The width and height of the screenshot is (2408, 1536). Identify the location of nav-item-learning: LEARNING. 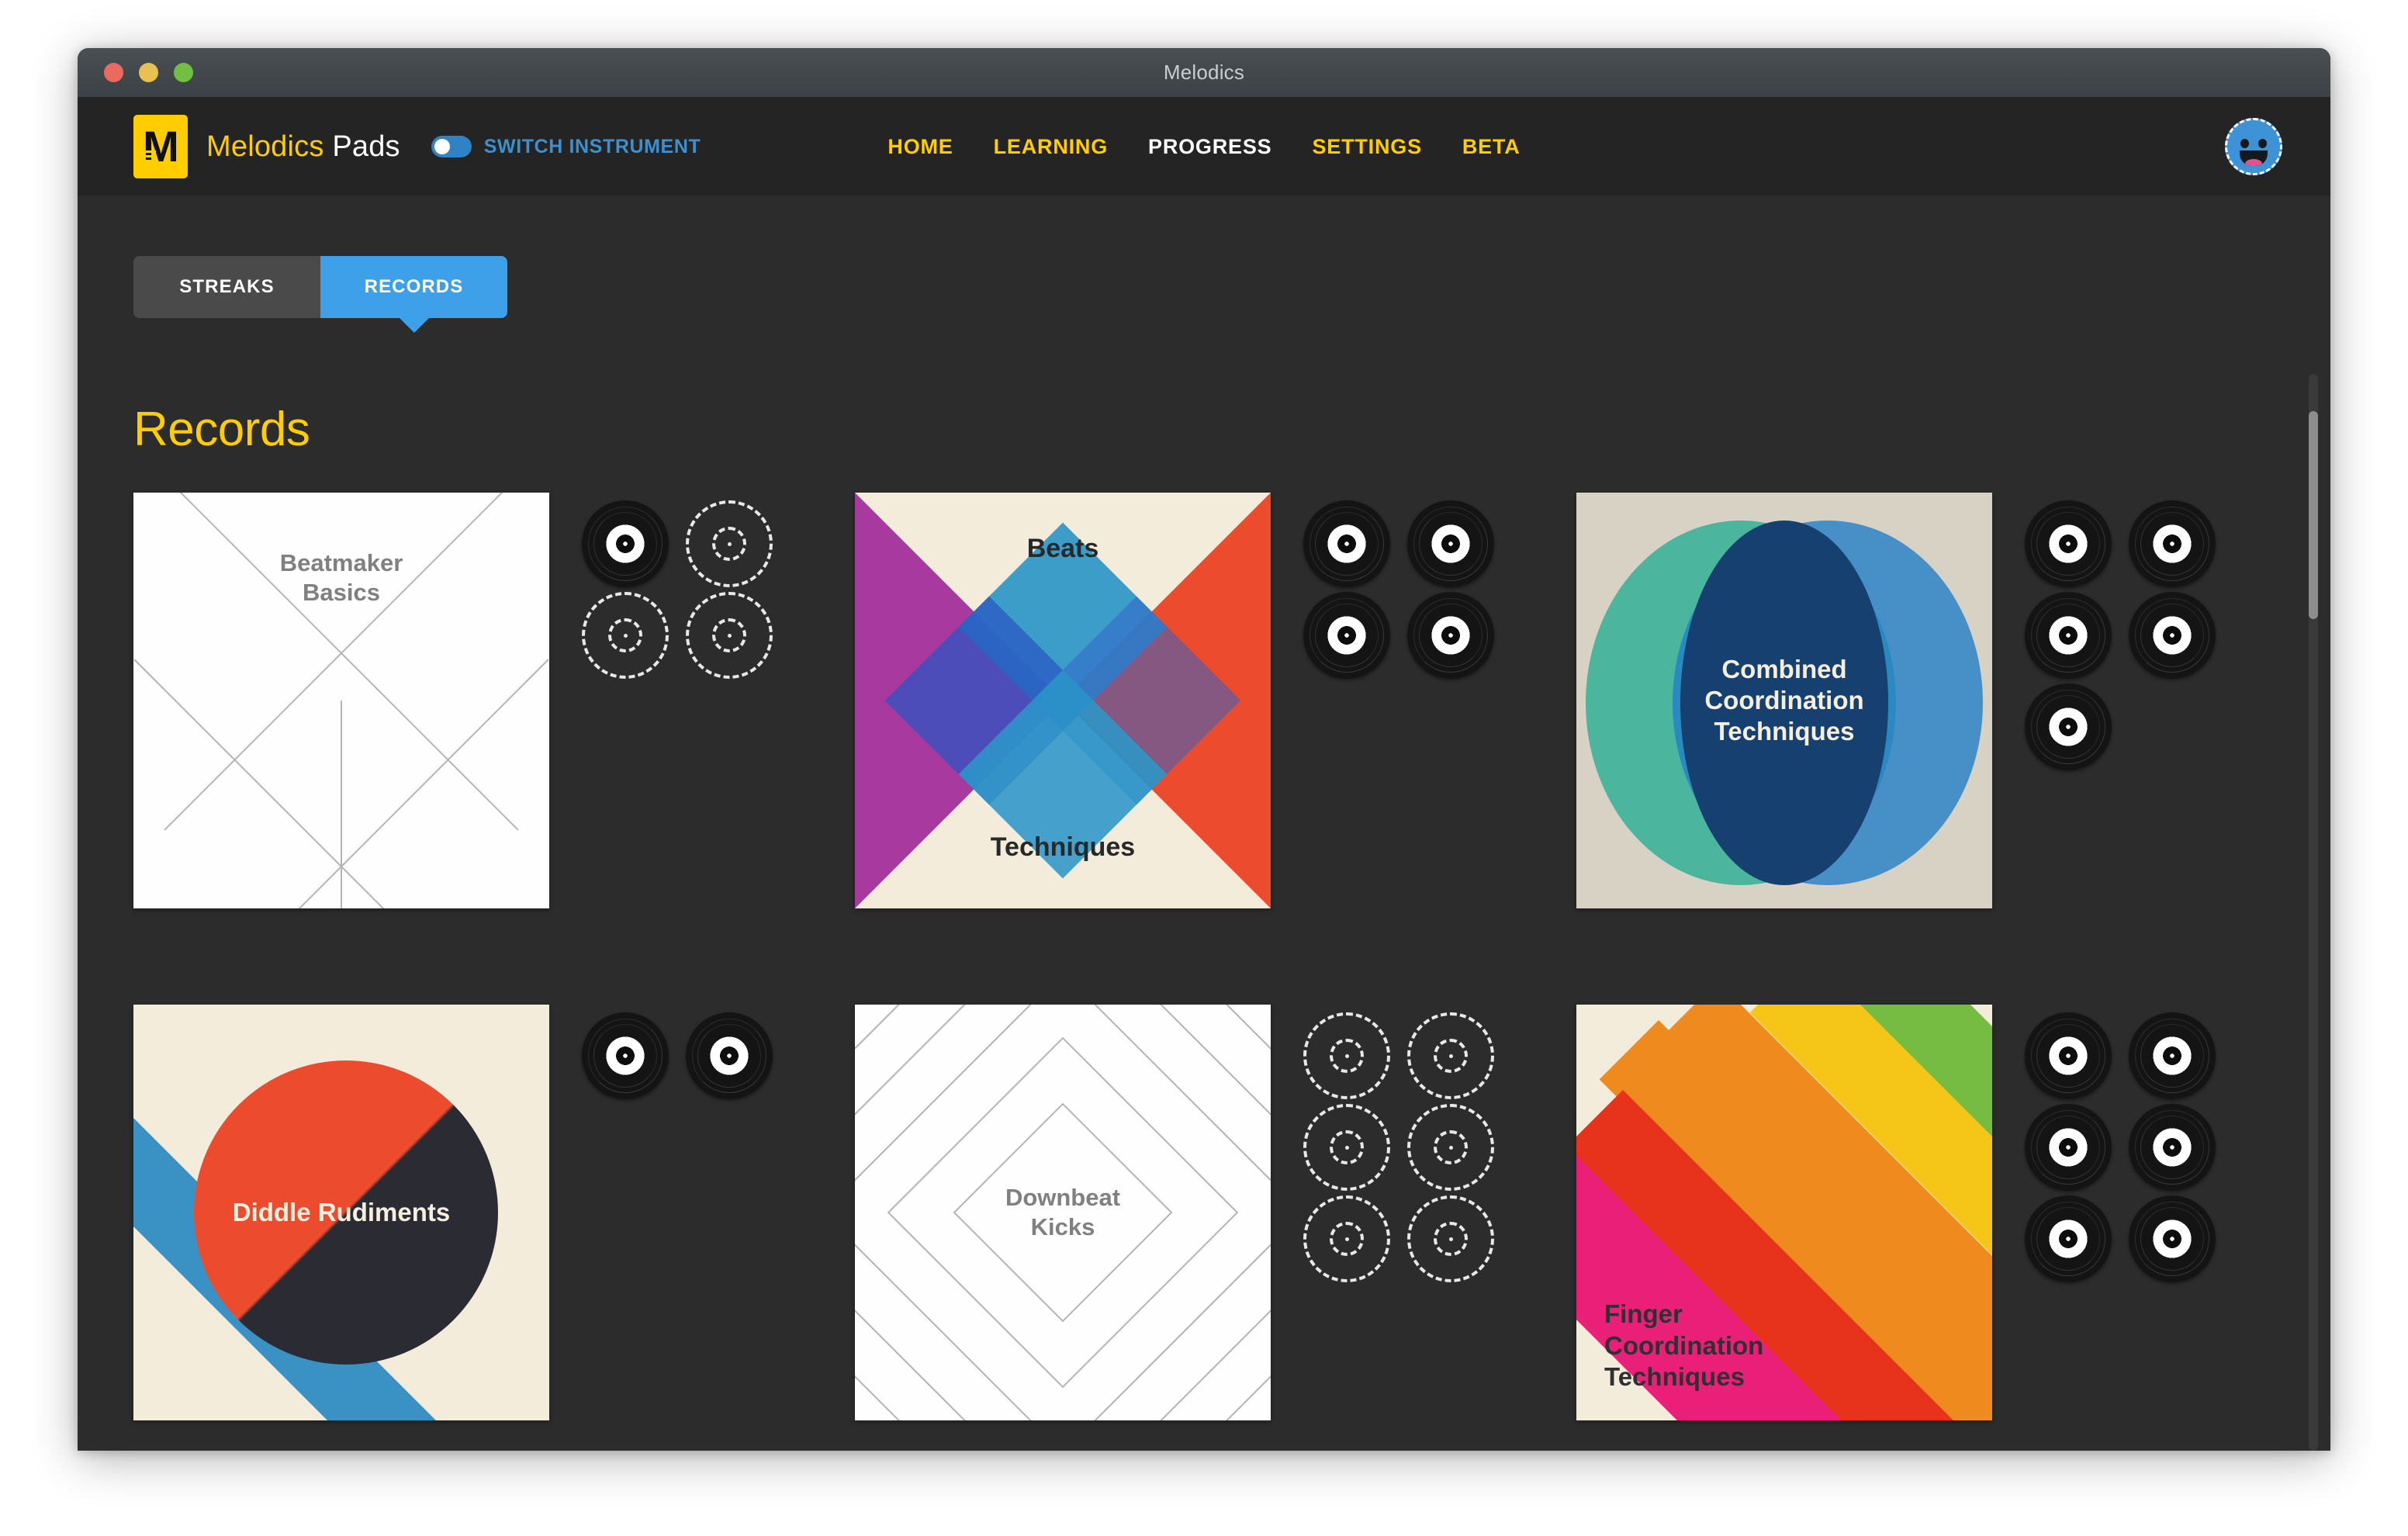
(1051, 147).